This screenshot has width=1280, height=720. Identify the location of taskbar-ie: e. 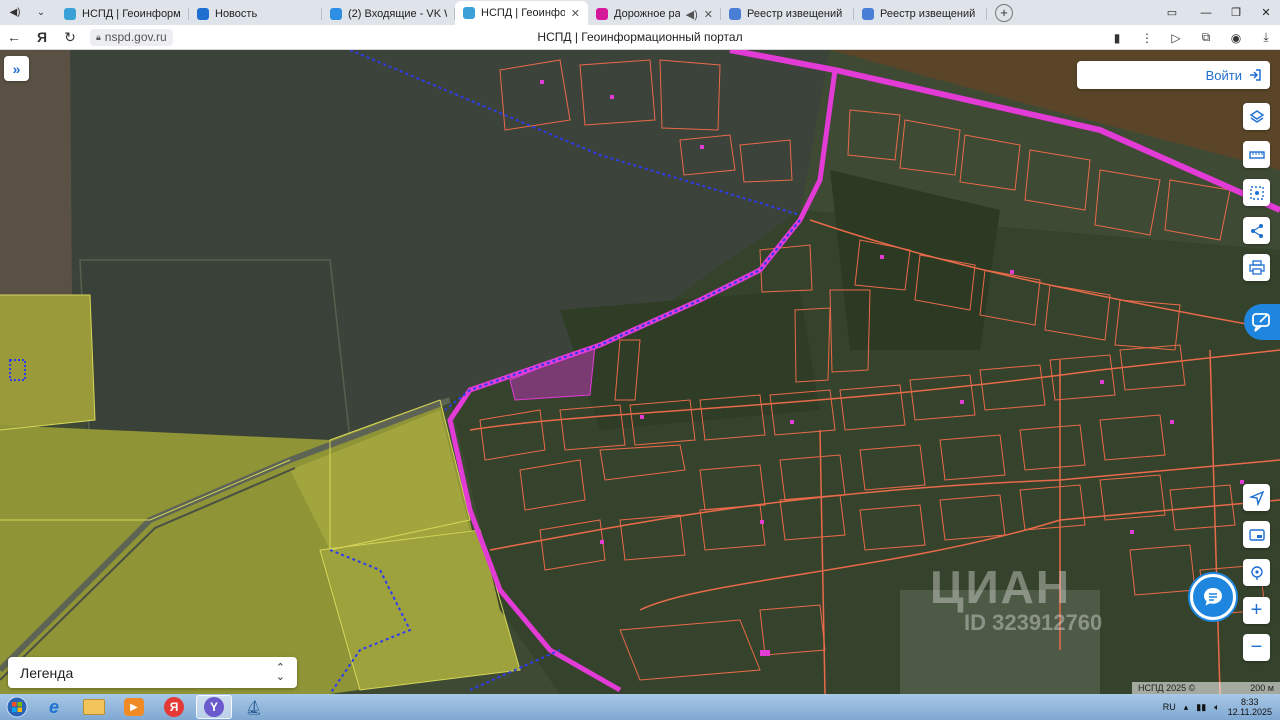
(54, 707).